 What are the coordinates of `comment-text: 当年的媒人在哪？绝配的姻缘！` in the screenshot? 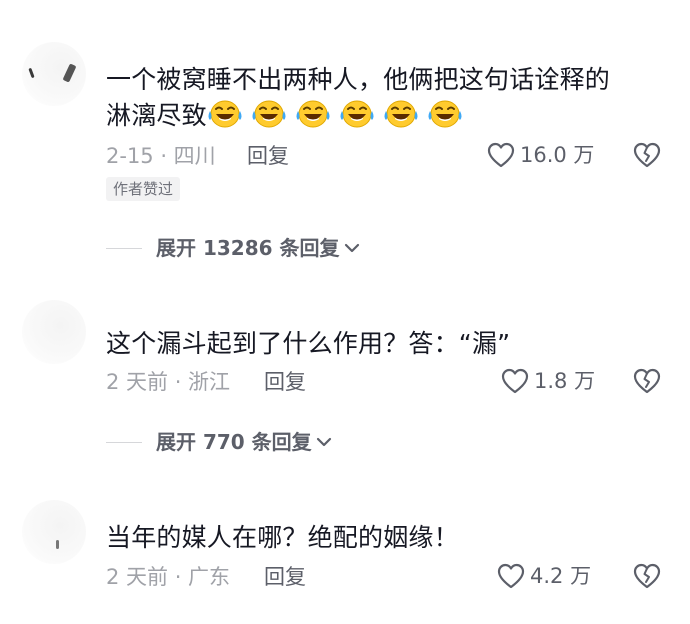 It's located at (386, 538).